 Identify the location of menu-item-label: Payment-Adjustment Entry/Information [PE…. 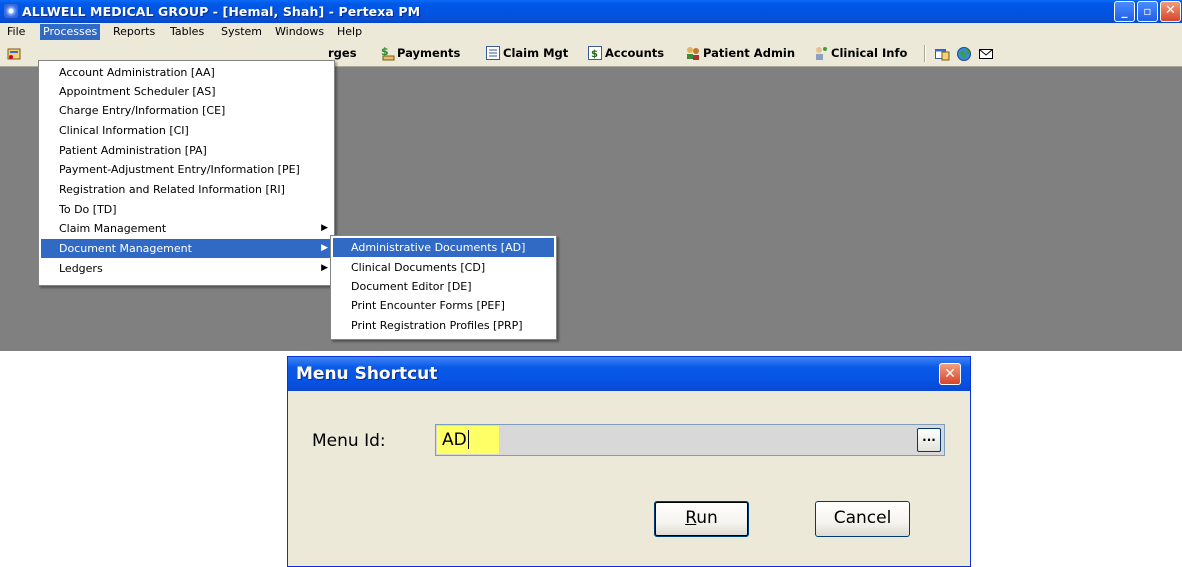
(179, 169).